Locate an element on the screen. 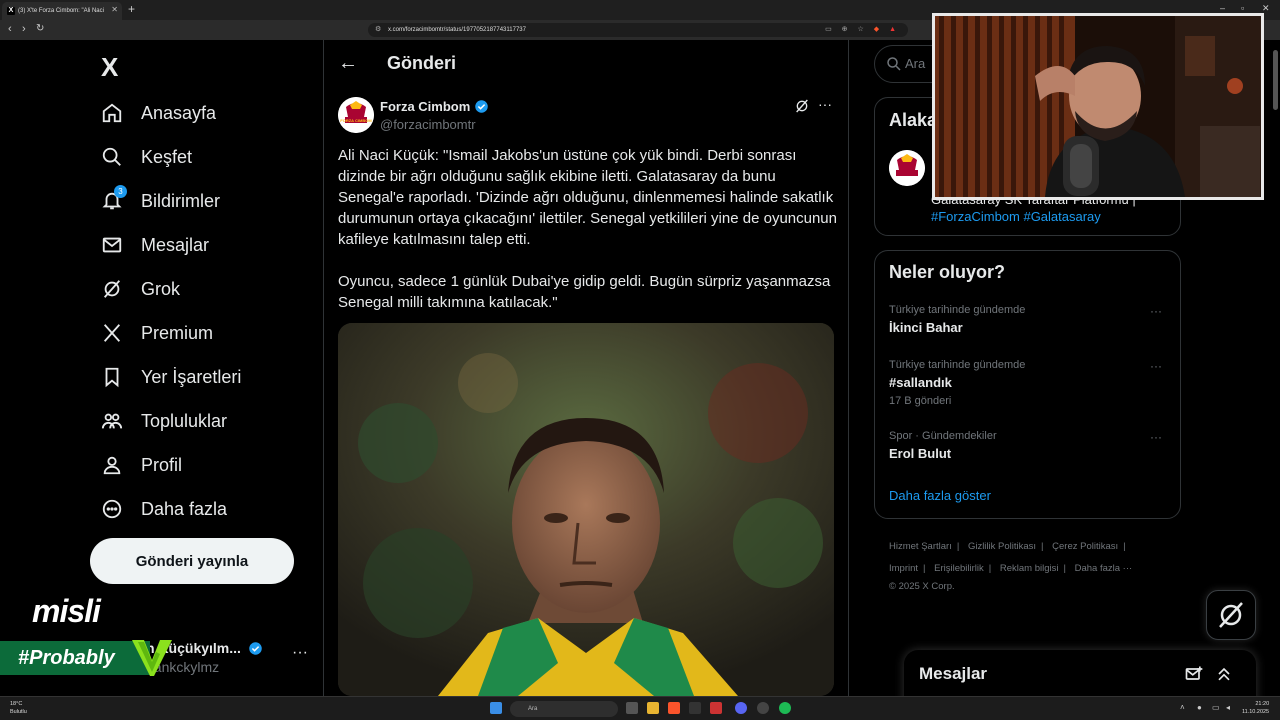 This screenshot has width=1280, height=720. page-title: Gönderi is located at coordinates (422, 63).